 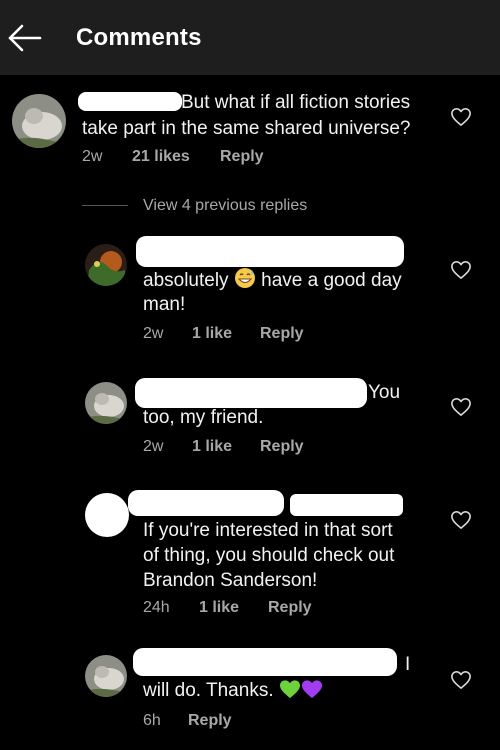 What do you see at coordinates (152, 720) in the screenshot?
I see `comment-time: 6h` at bounding box center [152, 720].